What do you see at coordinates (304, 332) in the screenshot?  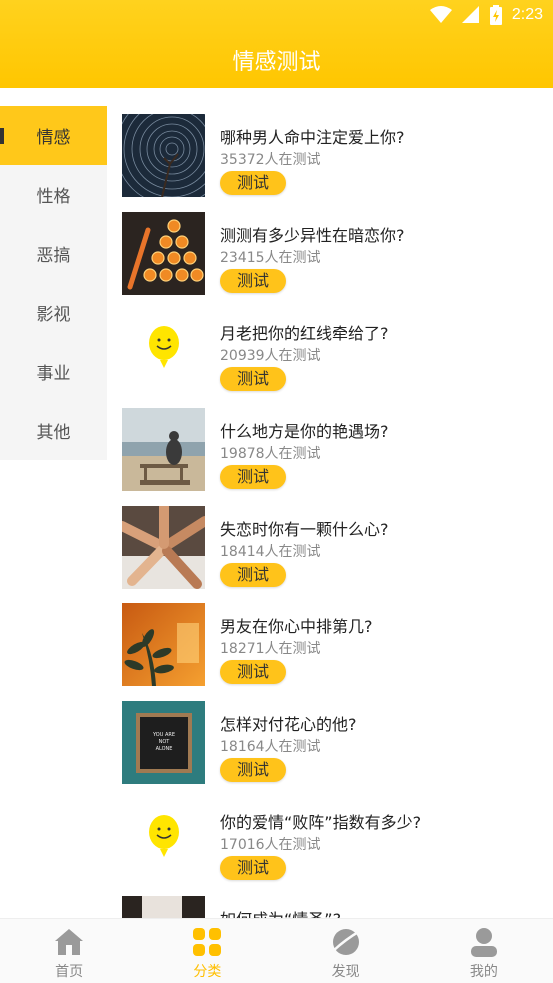 I see `test-title: 月老把你的红线牵给了?` at bounding box center [304, 332].